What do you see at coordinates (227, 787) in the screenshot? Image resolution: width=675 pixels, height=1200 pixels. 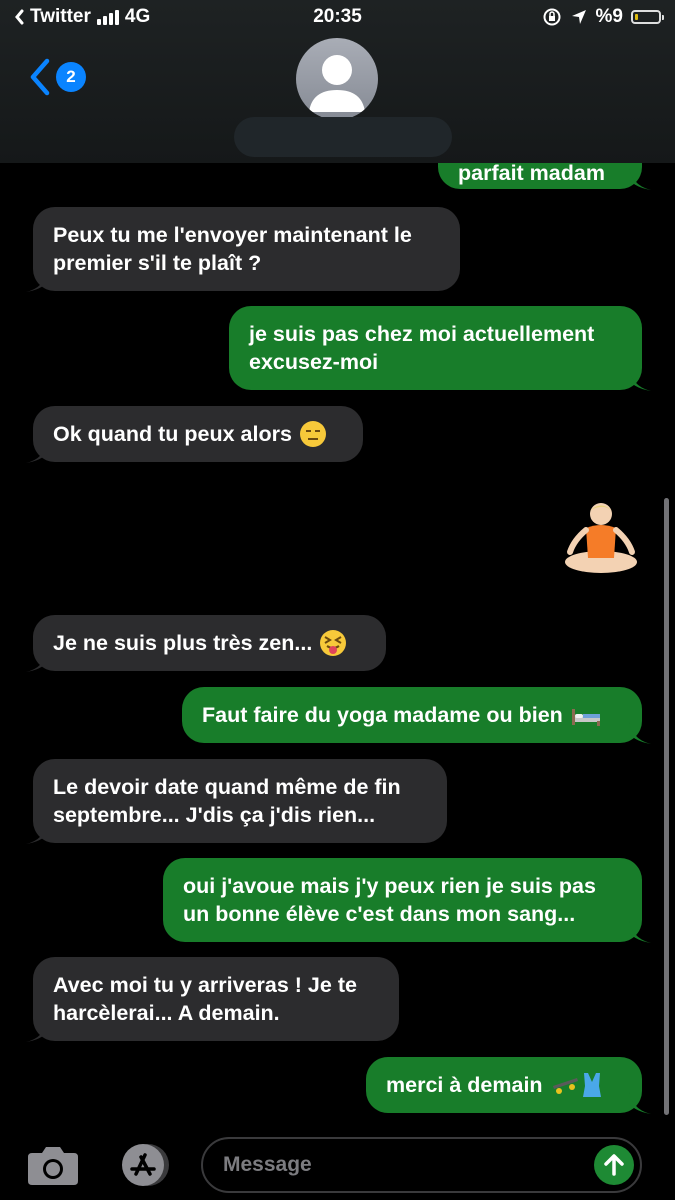 I see `message-line: Le devoir date quand même de fin` at bounding box center [227, 787].